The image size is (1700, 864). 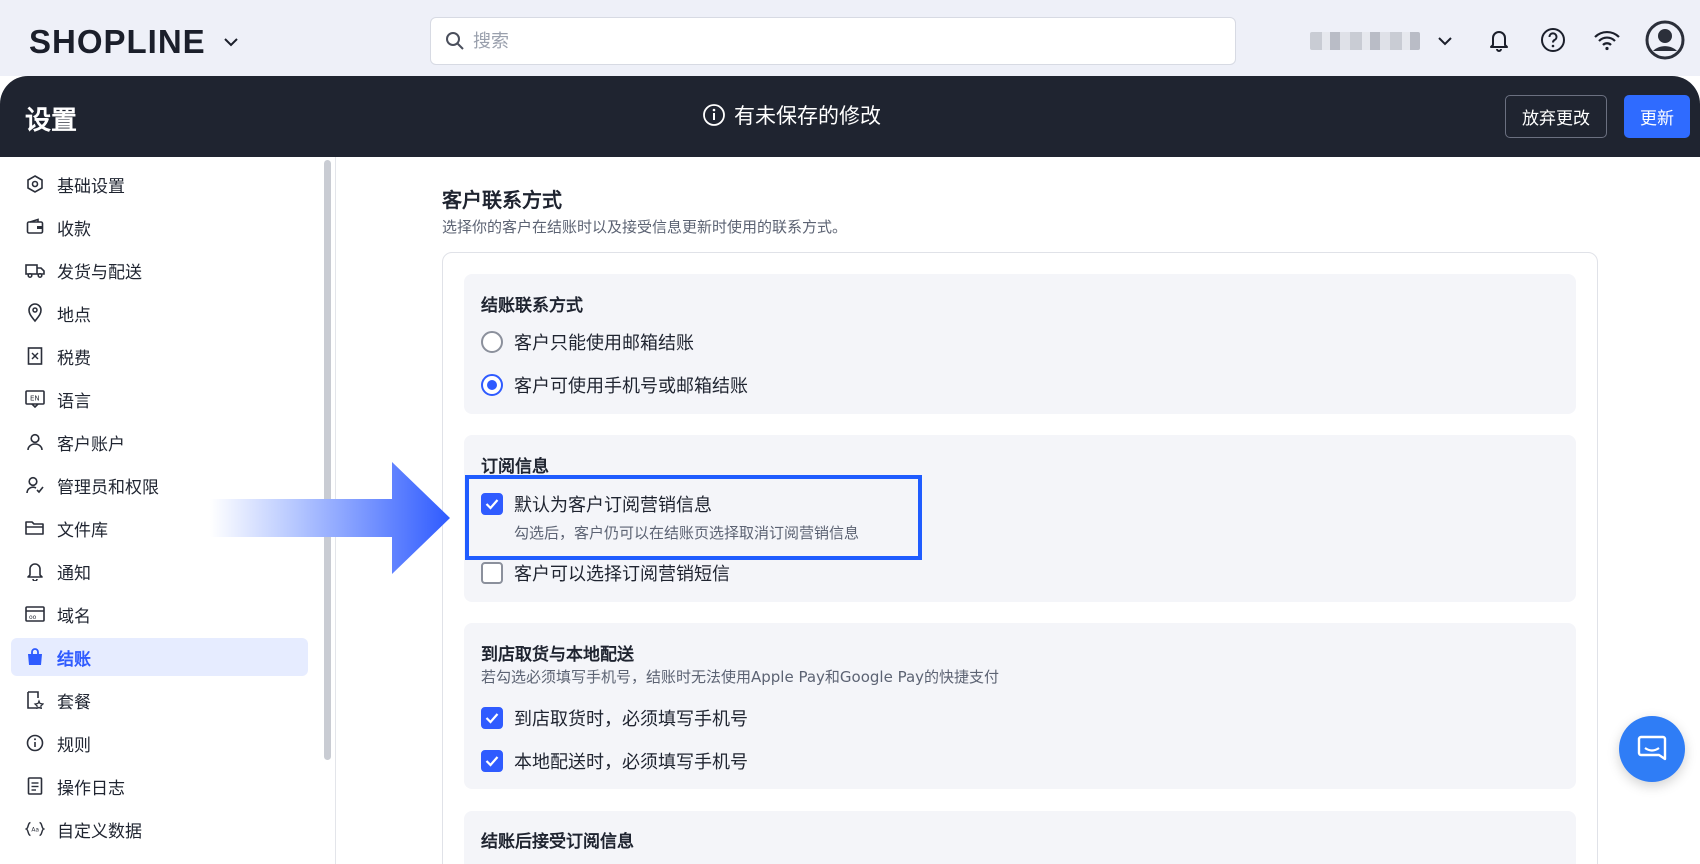 I want to click on checkbox-sms-subscribe: 客户可以选择订阅营销短信, so click(x=605, y=573).